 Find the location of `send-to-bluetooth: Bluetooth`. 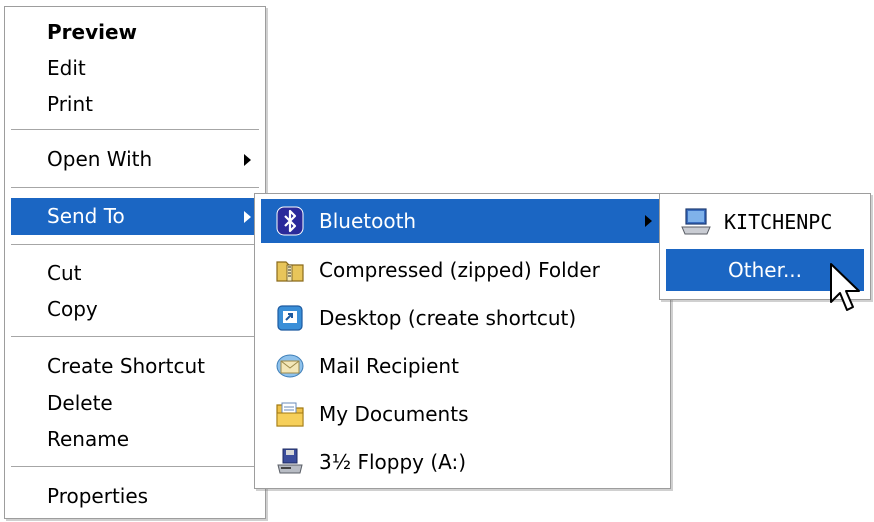

send-to-bluetooth: Bluetooth is located at coordinates (462, 221).